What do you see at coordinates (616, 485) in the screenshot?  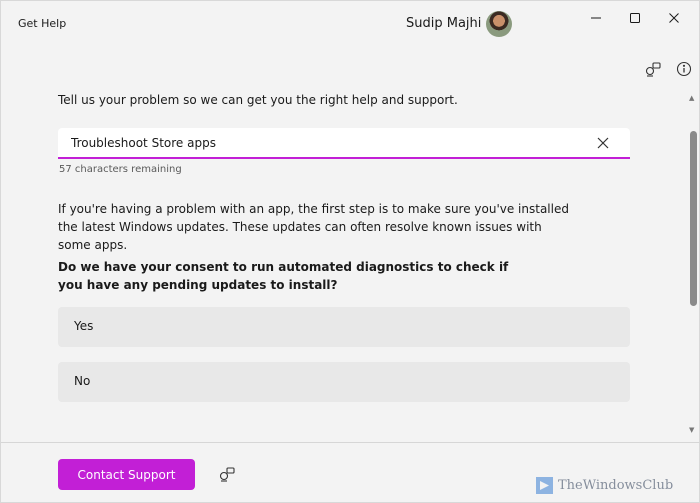 I see `watermark-text: TheWindowsClub` at bounding box center [616, 485].